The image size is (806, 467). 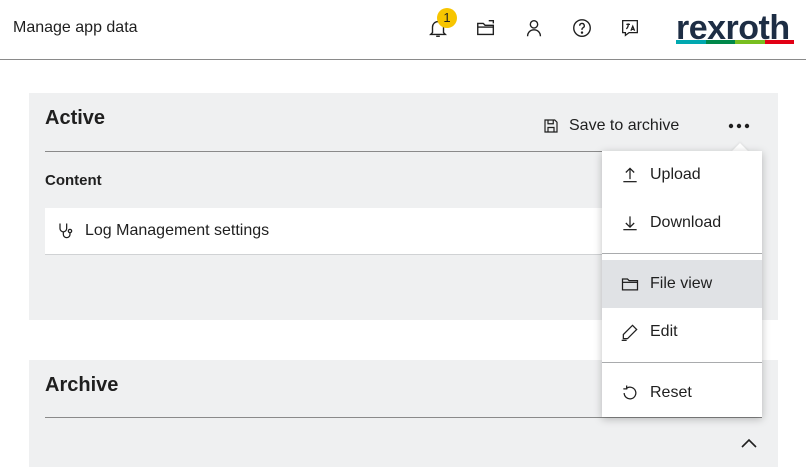 What do you see at coordinates (403, 30) in the screenshot?
I see `app-header: Manage app data 1 rexroth` at bounding box center [403, 30].